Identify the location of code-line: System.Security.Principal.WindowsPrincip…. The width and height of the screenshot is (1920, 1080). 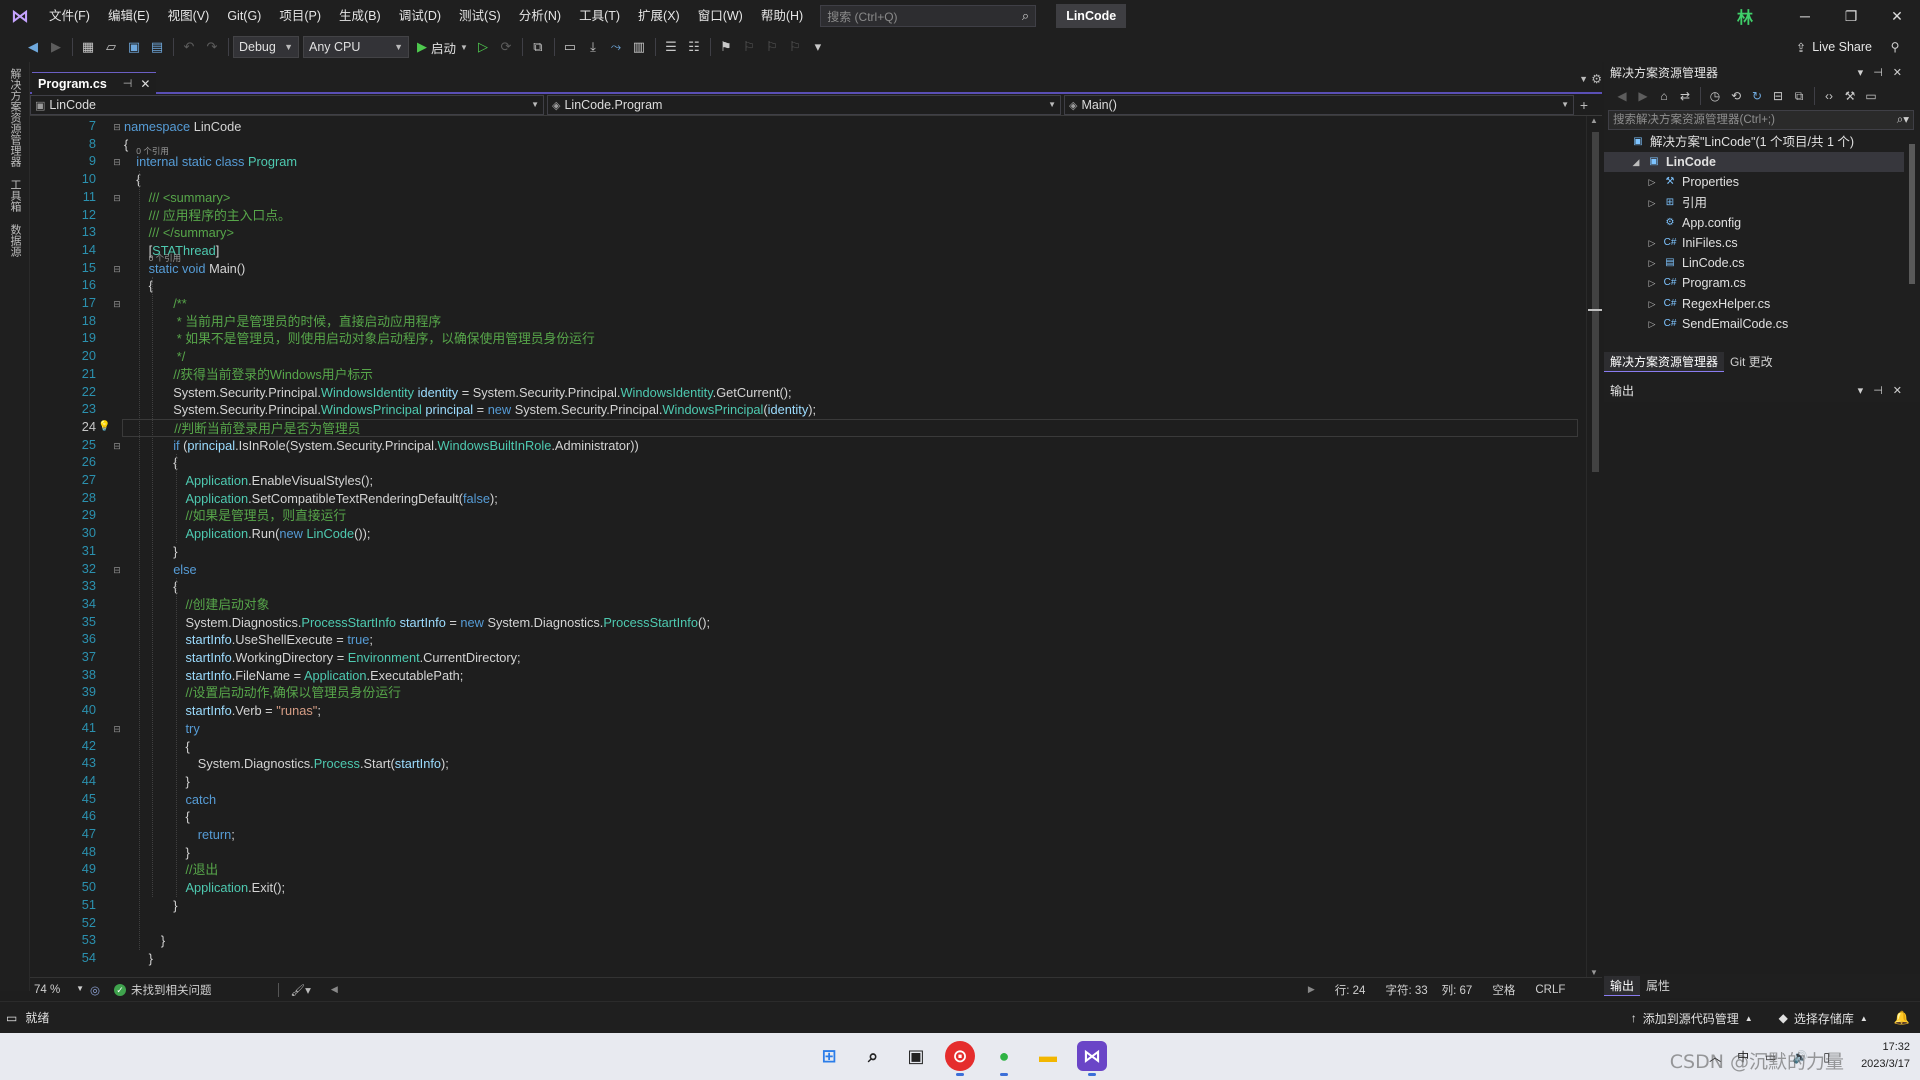
(470, 410).